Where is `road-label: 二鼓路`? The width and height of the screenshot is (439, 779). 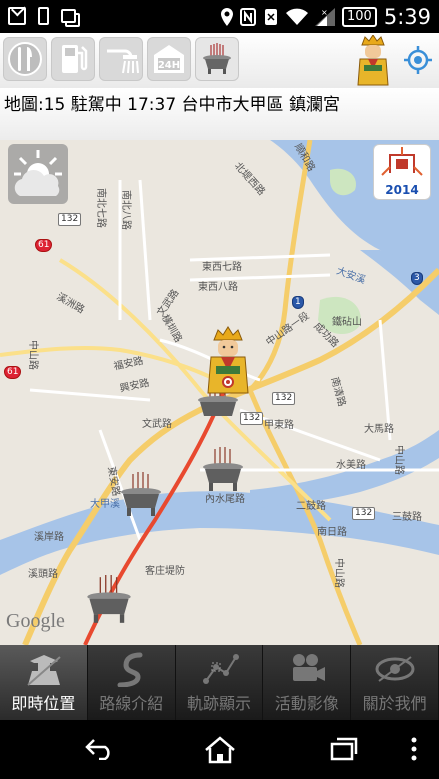
road-label: 二鼓路 is located at coordinates (311, 506).